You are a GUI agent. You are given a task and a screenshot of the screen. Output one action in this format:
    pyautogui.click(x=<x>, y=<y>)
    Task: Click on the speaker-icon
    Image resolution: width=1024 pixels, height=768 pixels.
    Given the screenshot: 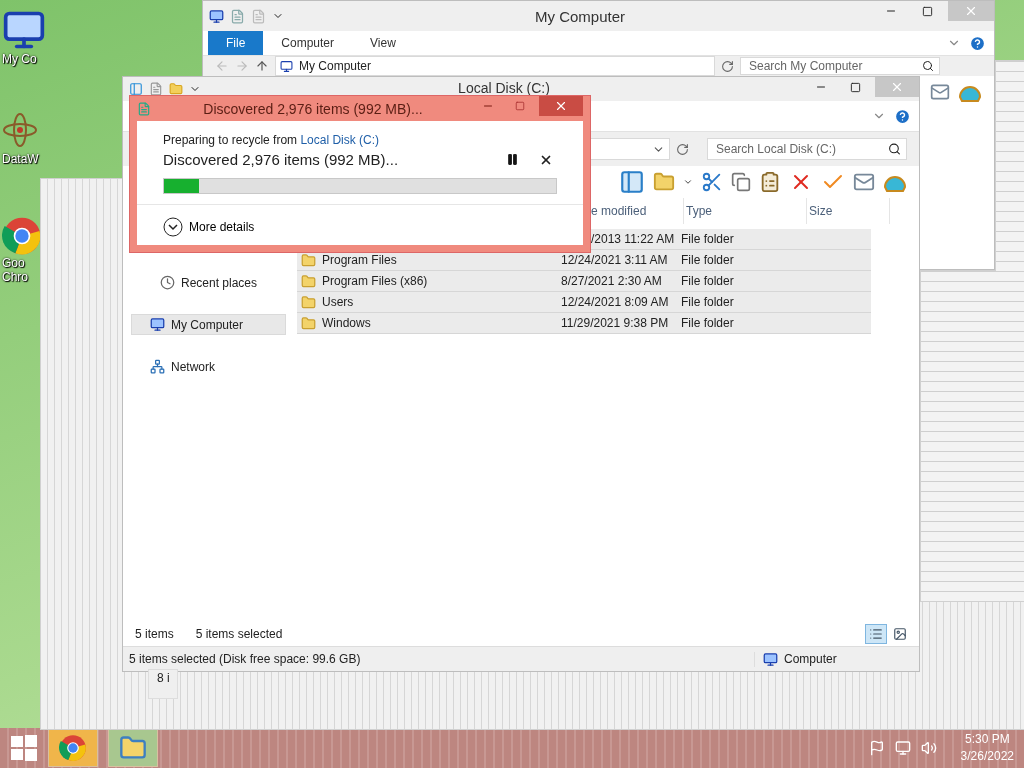 What is the action you would take?
    pyautogui.click(x=928, y=748)
    